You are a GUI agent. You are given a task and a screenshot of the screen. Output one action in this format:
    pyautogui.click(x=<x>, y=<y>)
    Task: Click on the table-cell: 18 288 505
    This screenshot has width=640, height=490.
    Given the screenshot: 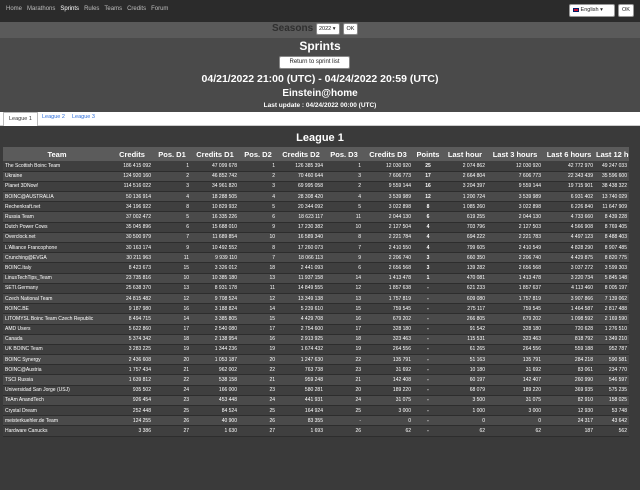 What is the action you would take?
    pyautogui.click(x=215, y=197)
    